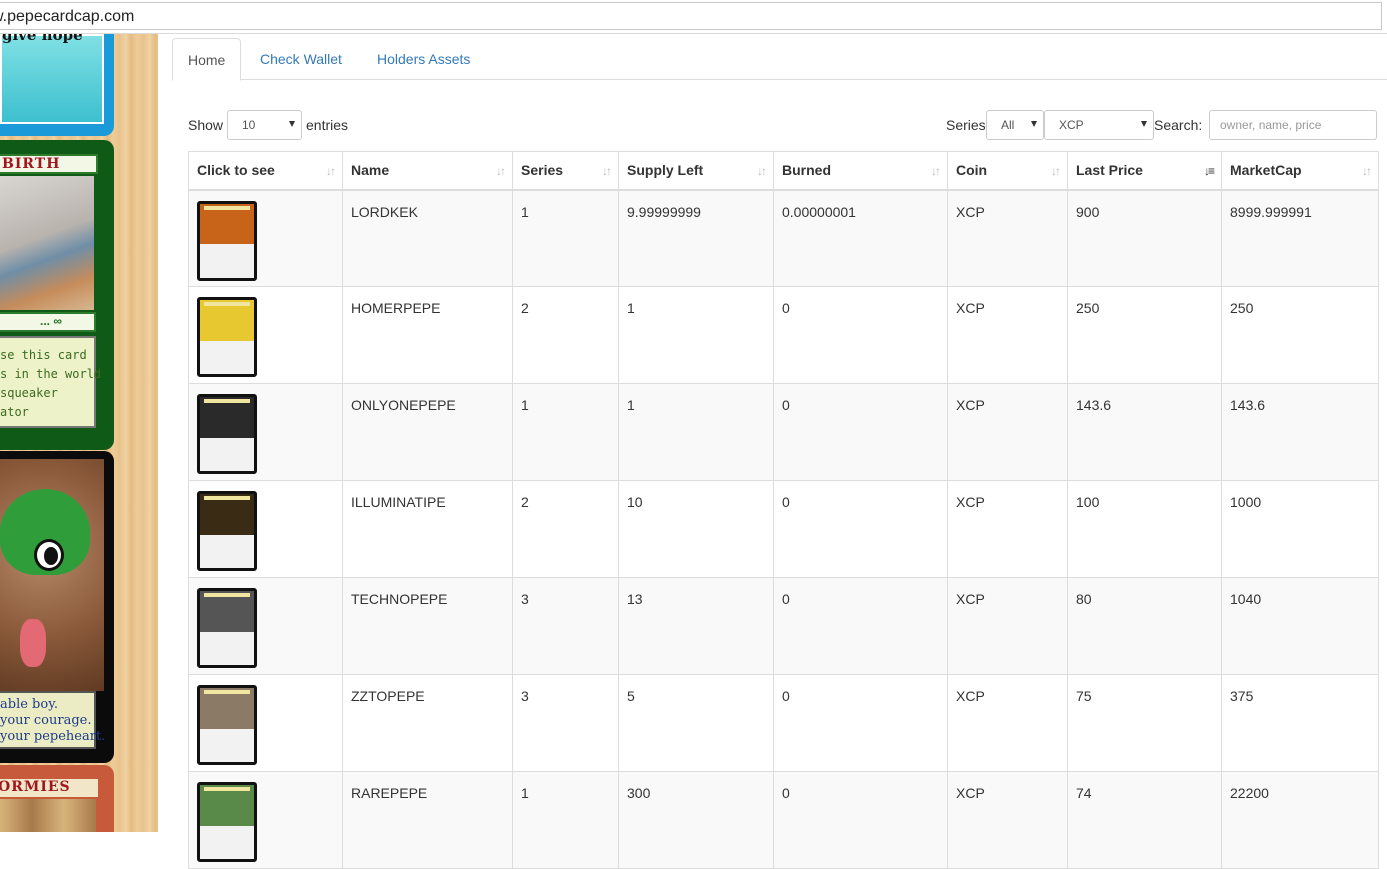 This screenshot has height=869, width=1387. Describe the element at coordinates (427, 238) in the screenshot. I see `cell-name: LORDKEK` at that location.